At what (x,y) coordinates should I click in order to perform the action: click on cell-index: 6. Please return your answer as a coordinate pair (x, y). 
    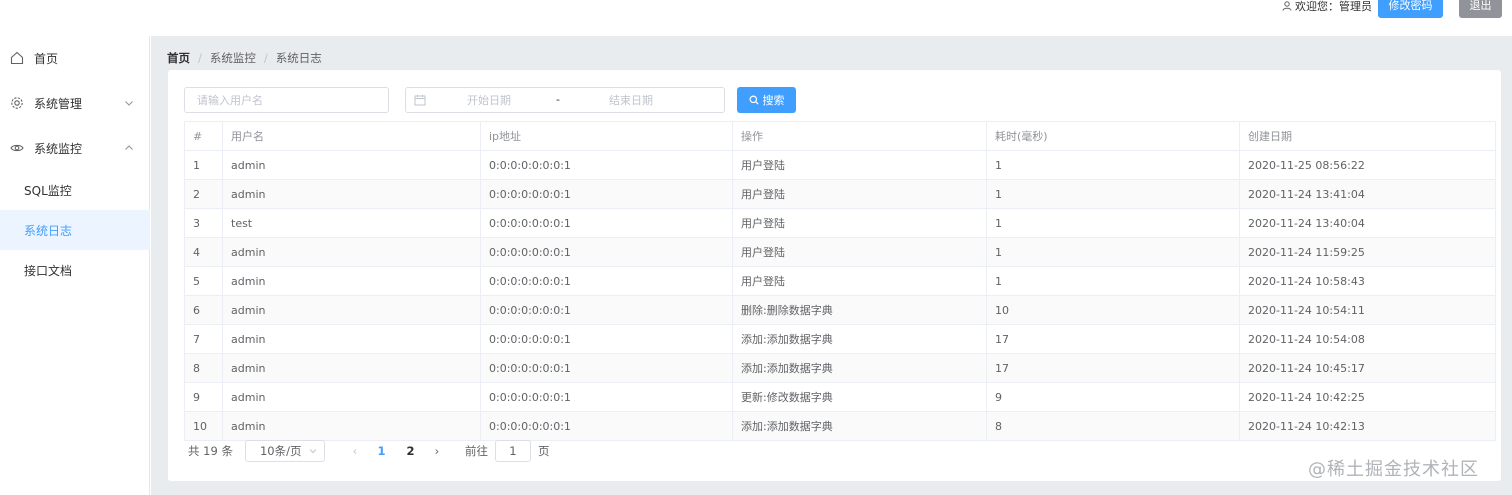
    Looking at the image, I should click on (203, 310).